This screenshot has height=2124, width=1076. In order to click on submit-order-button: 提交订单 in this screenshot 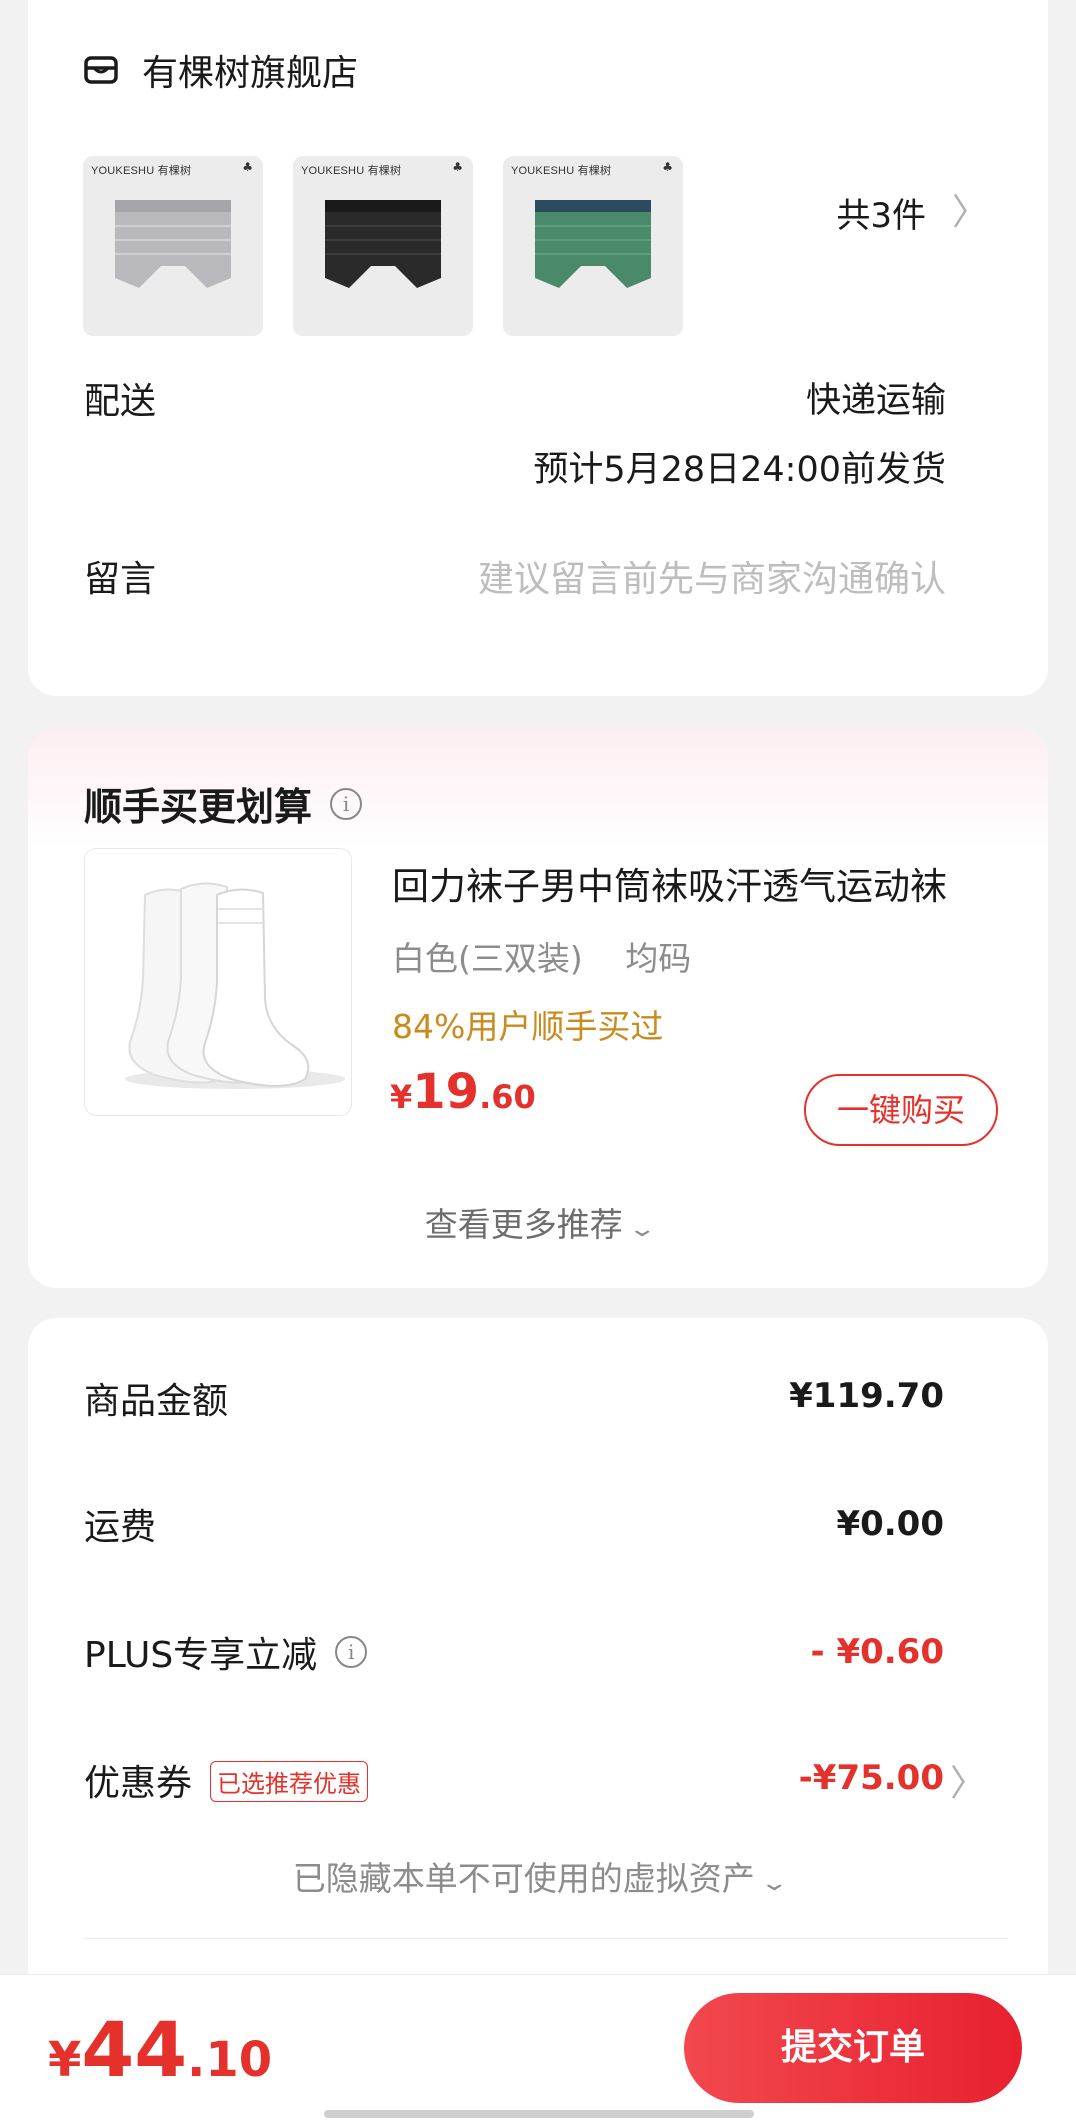, I will do `click(853, 2048)`.